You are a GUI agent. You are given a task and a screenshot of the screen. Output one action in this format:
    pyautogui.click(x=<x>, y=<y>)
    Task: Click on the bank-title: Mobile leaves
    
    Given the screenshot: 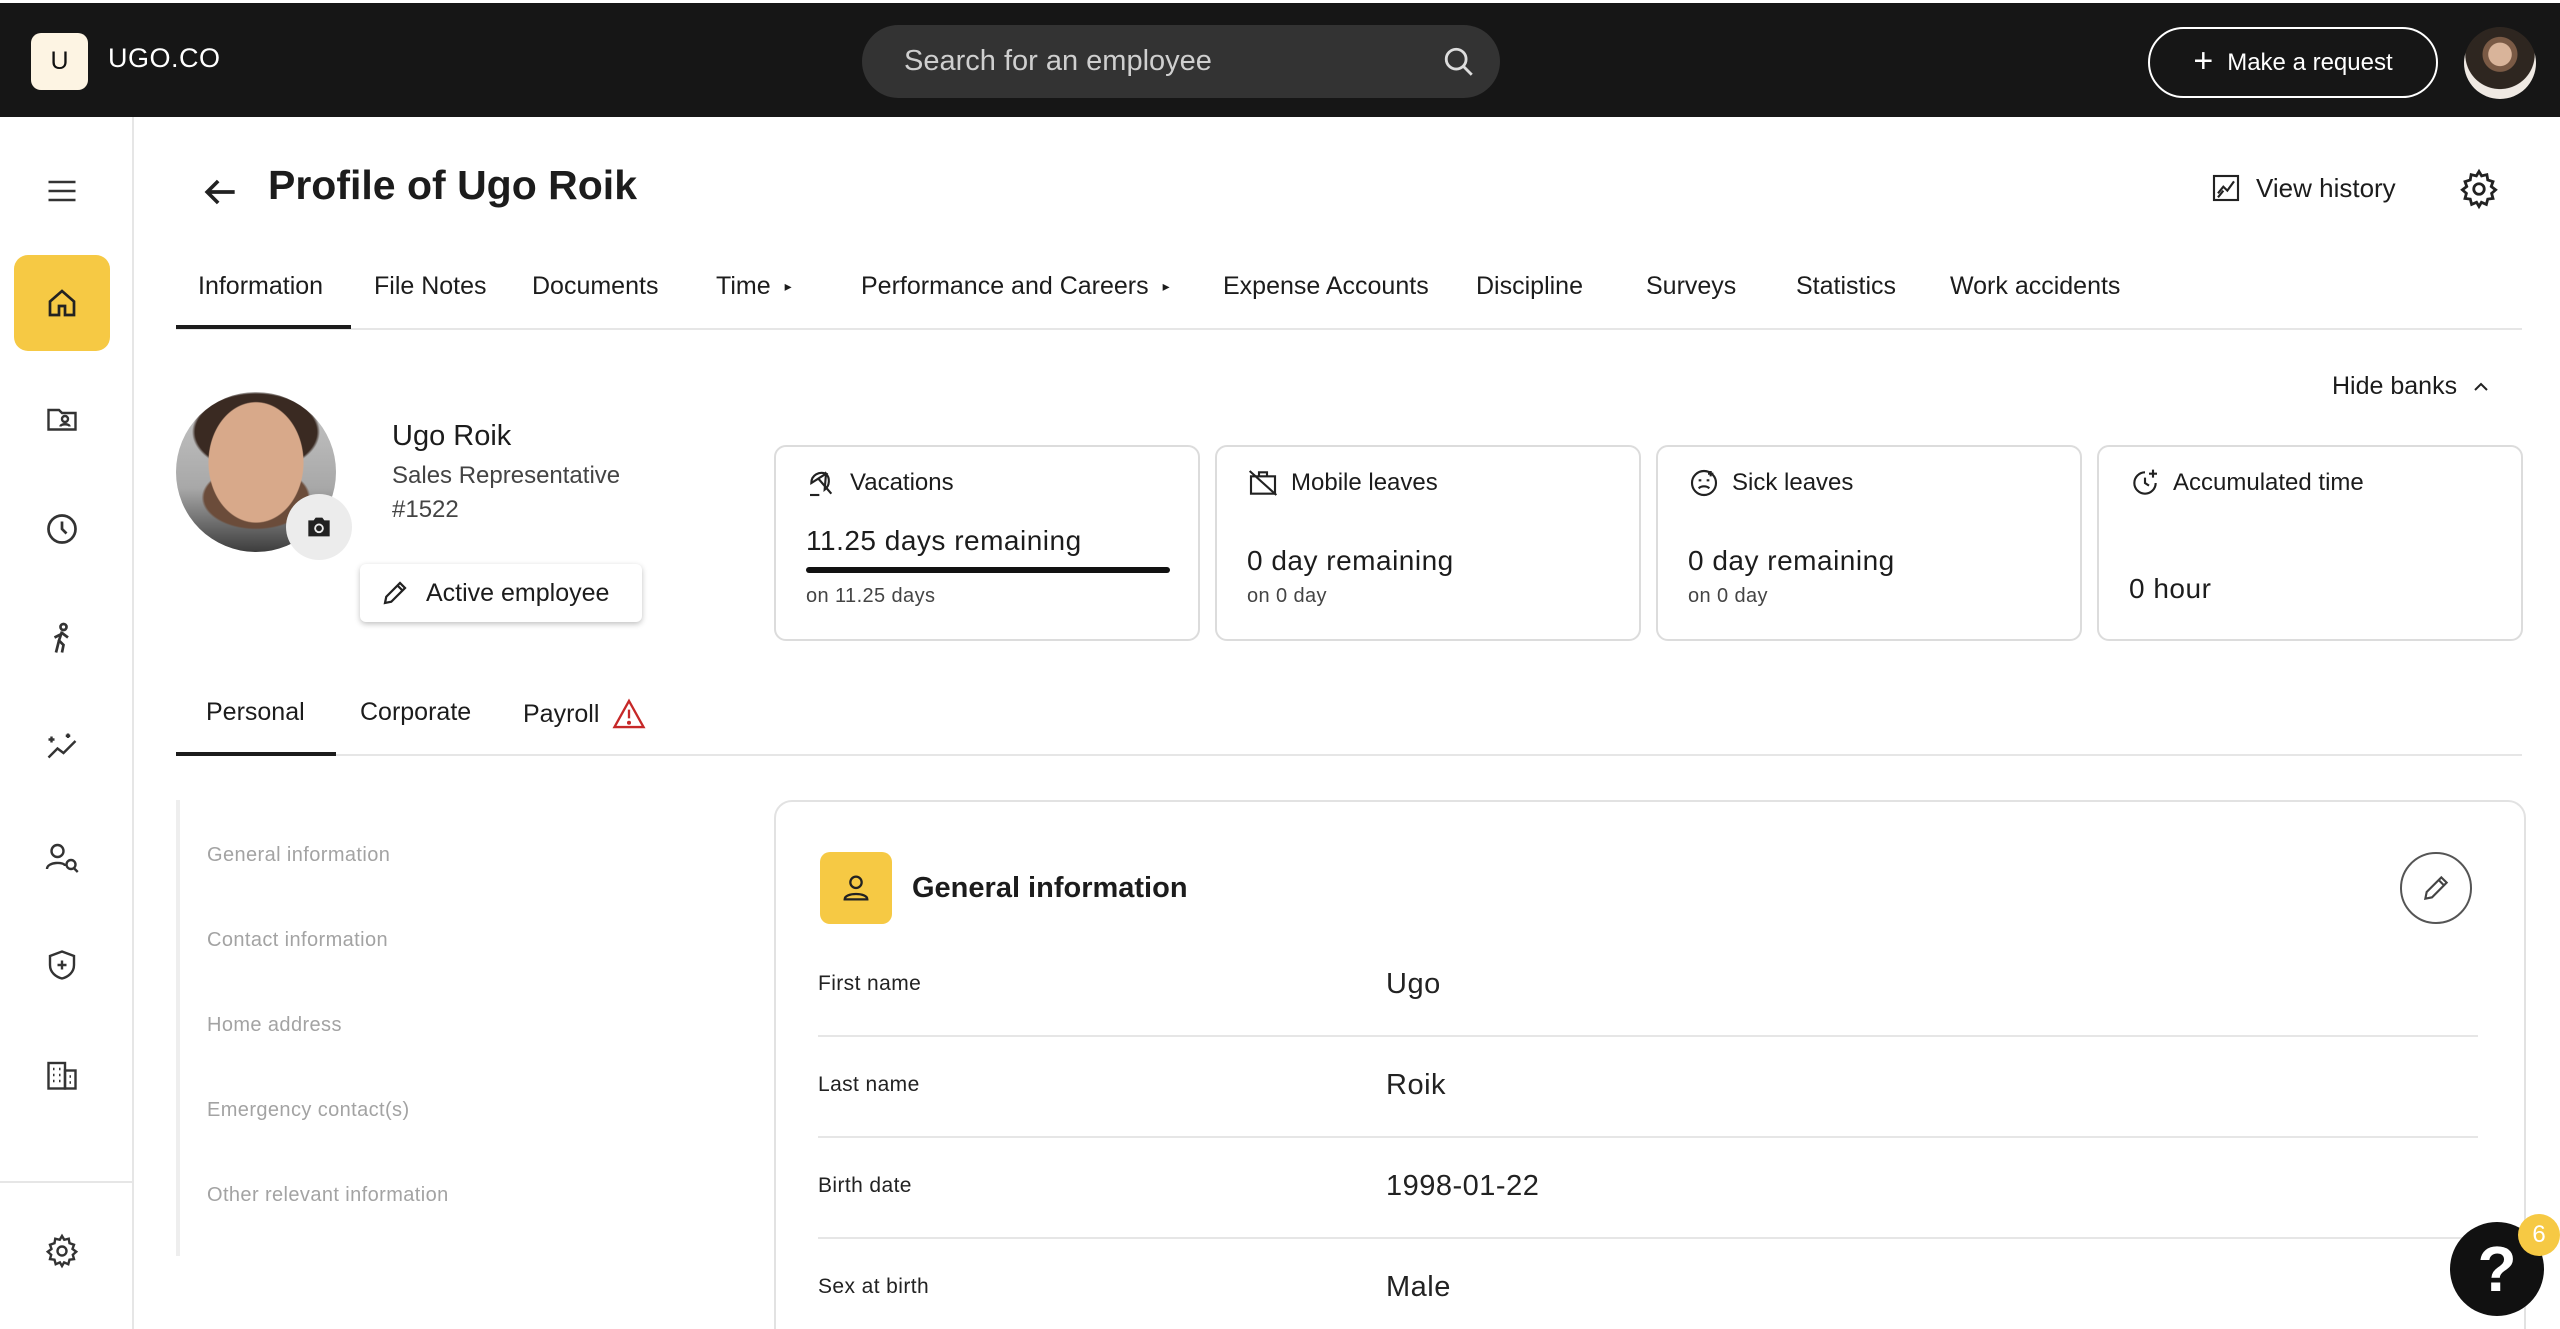 What is the action you would take?
    pyautogui.click(x=1364, y=482)
    